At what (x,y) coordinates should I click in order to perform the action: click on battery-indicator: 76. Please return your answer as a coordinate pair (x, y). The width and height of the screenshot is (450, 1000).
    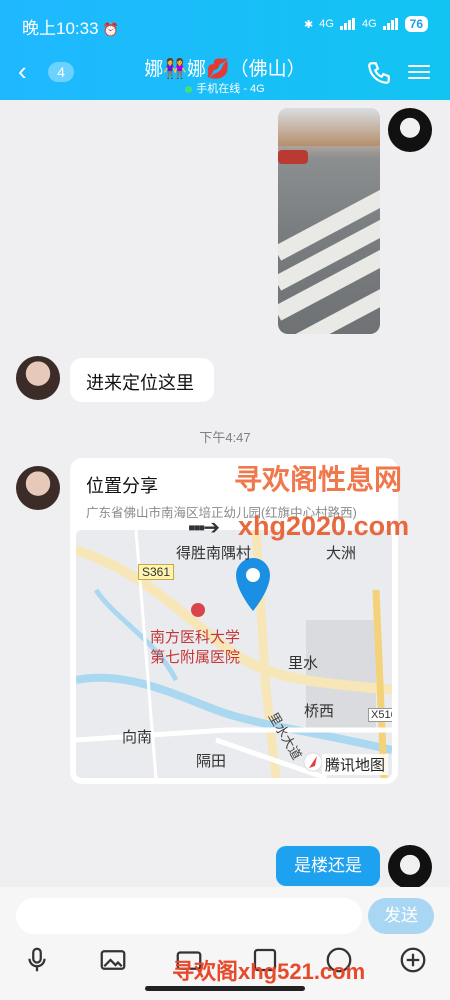
    Looking at the image, I should click on (416, 24).